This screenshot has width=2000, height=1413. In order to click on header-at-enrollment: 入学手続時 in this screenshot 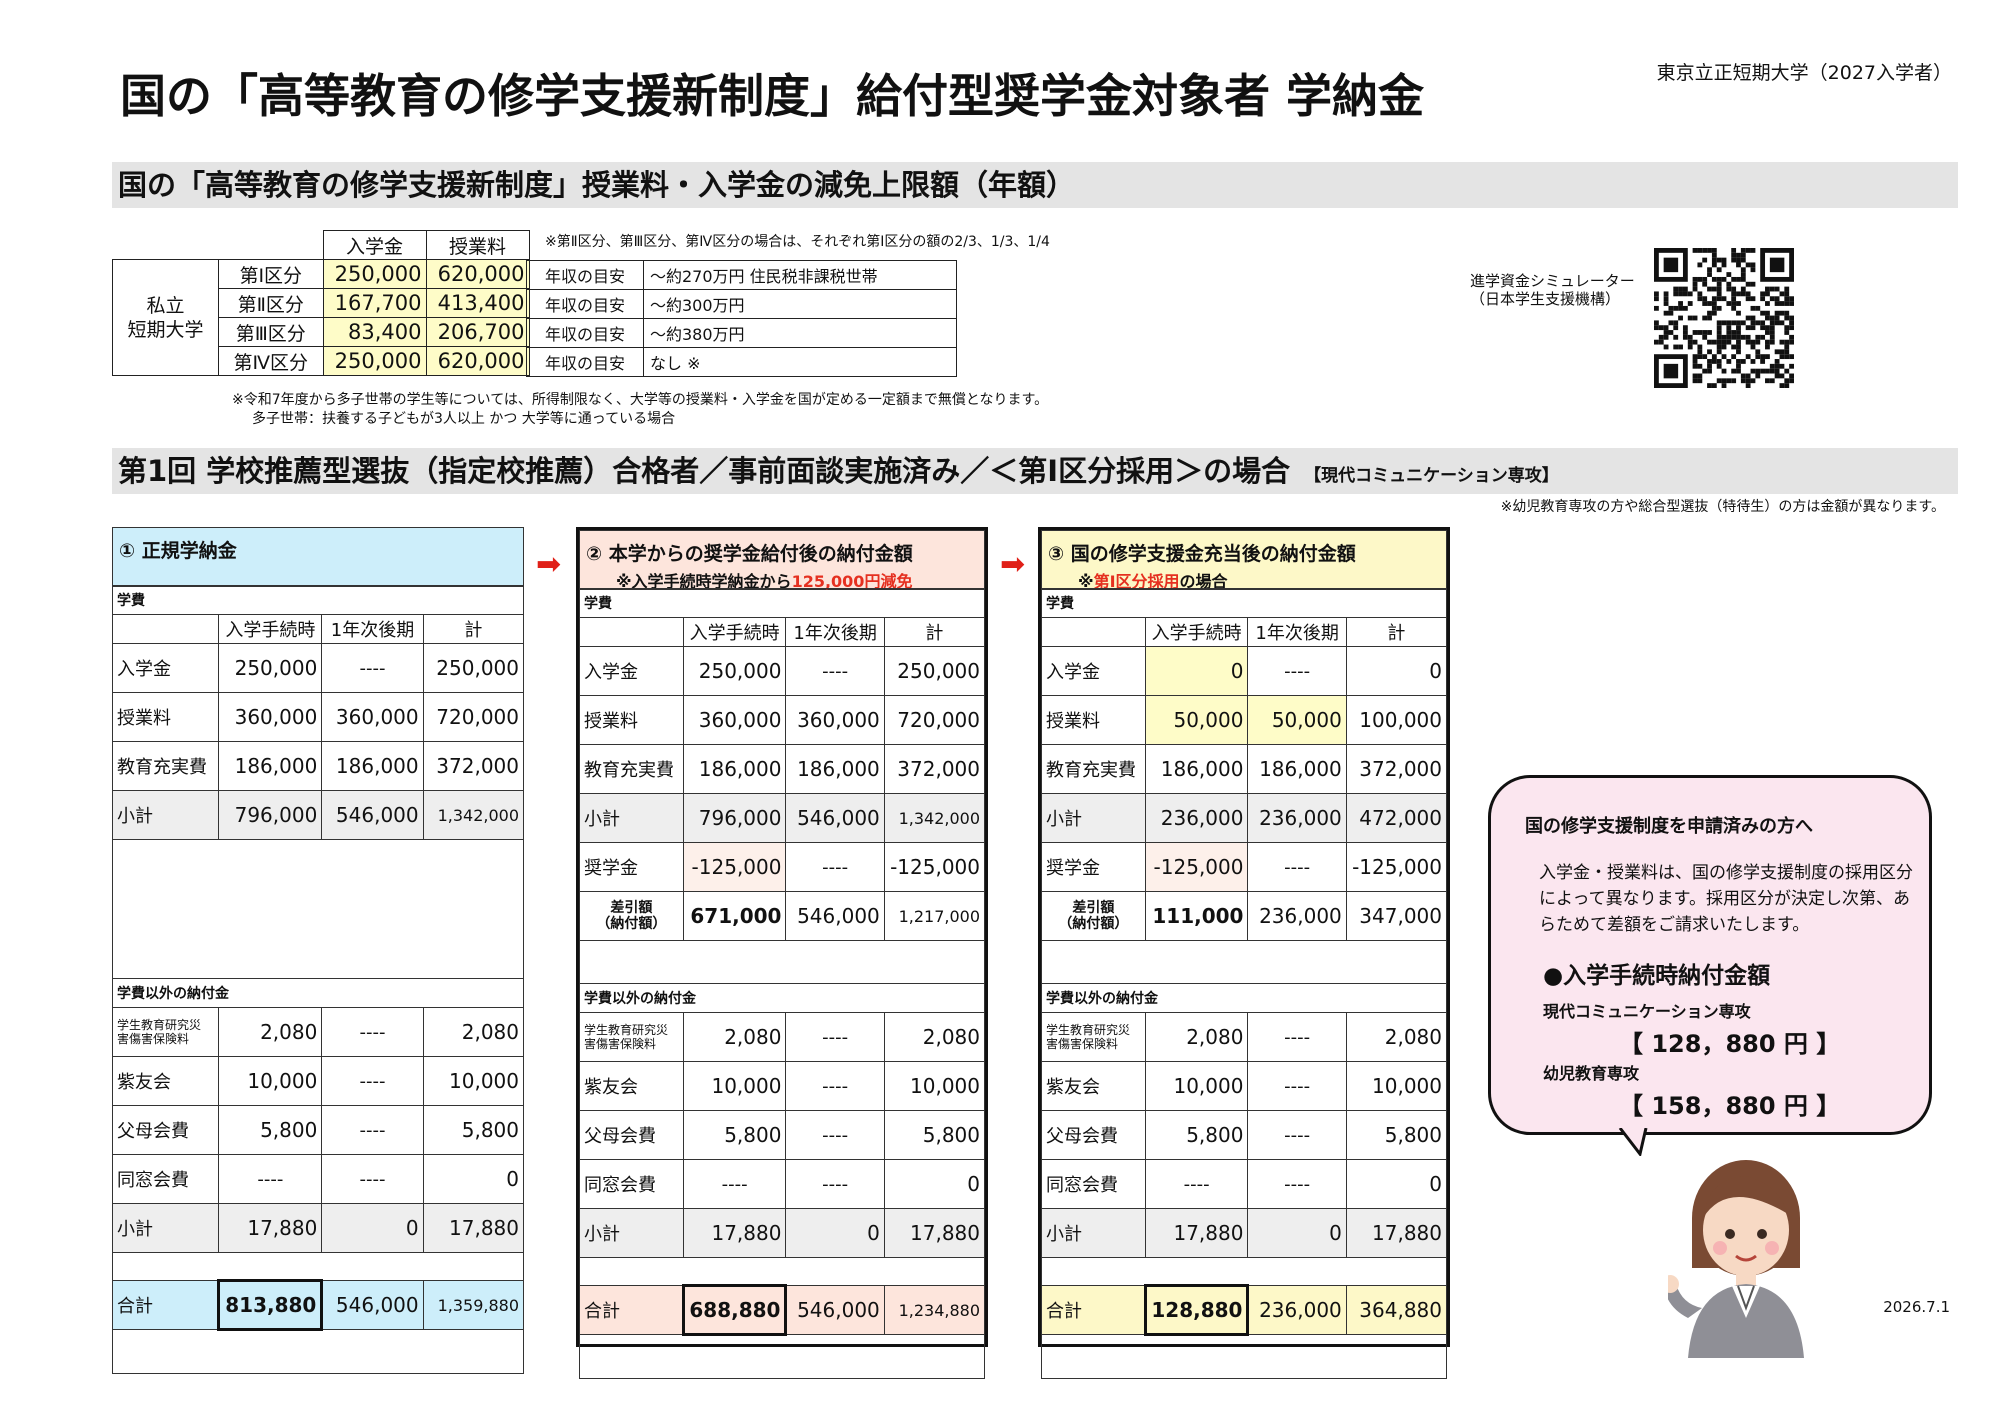, I will do `click(1196, 632)`.